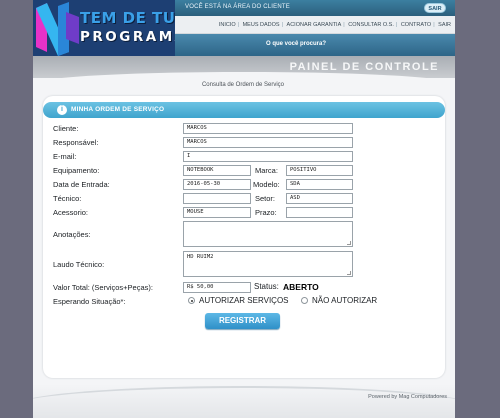 This screenshot has height=418, width=500. Describe the element at coordinates (127, 37) in the screenshot. I see `logo-line-2: PROGRAMAS` at that location.